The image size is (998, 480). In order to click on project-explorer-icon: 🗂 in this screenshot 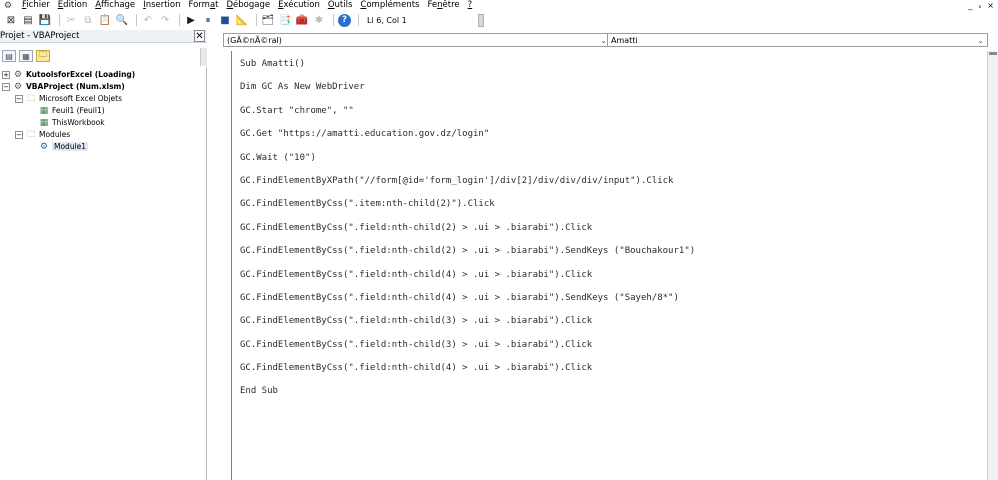, I will do `click(268, 20)`.